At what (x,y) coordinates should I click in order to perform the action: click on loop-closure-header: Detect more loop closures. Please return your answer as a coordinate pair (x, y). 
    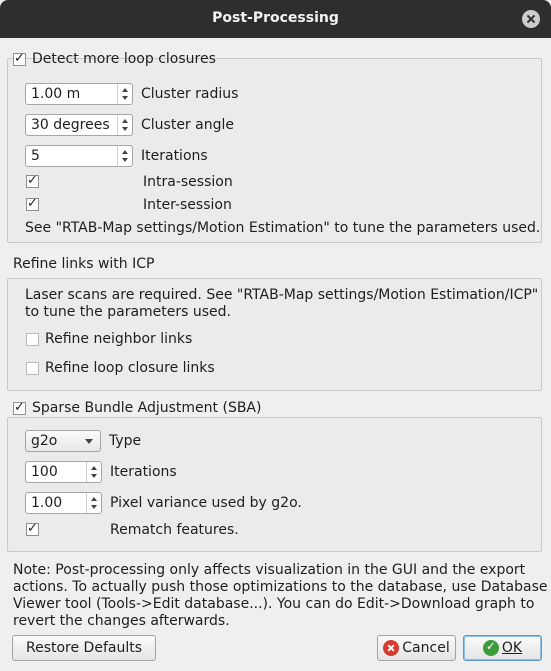
    Looking at the image, I should click on (114, 59).